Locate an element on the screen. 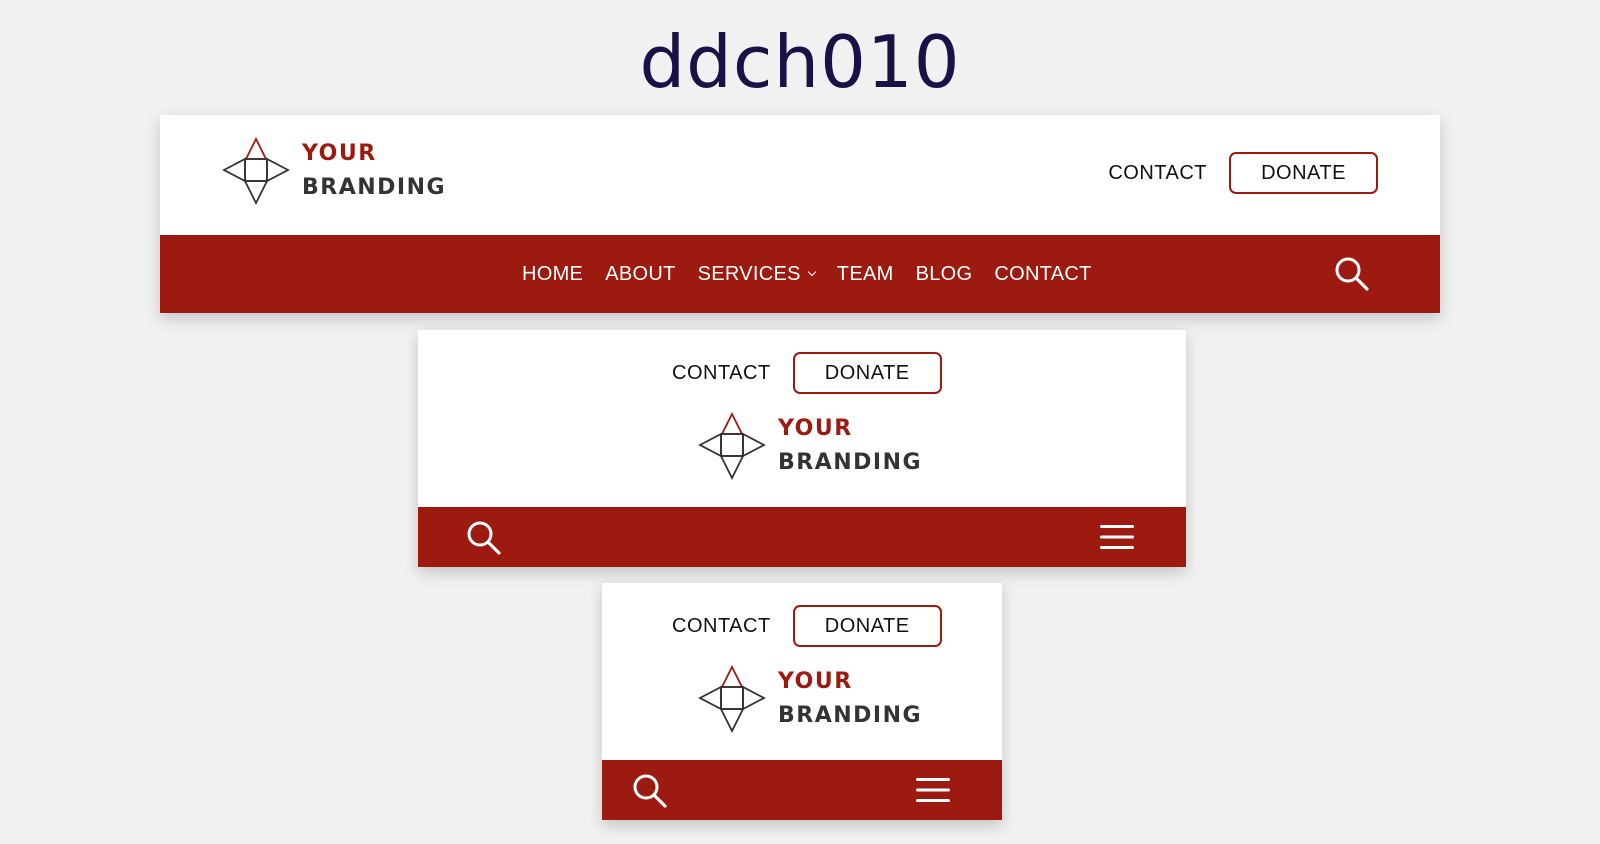  mobile-header: CONTACT DONATE YOUR BRANDING is located at coordinates (802, 701).